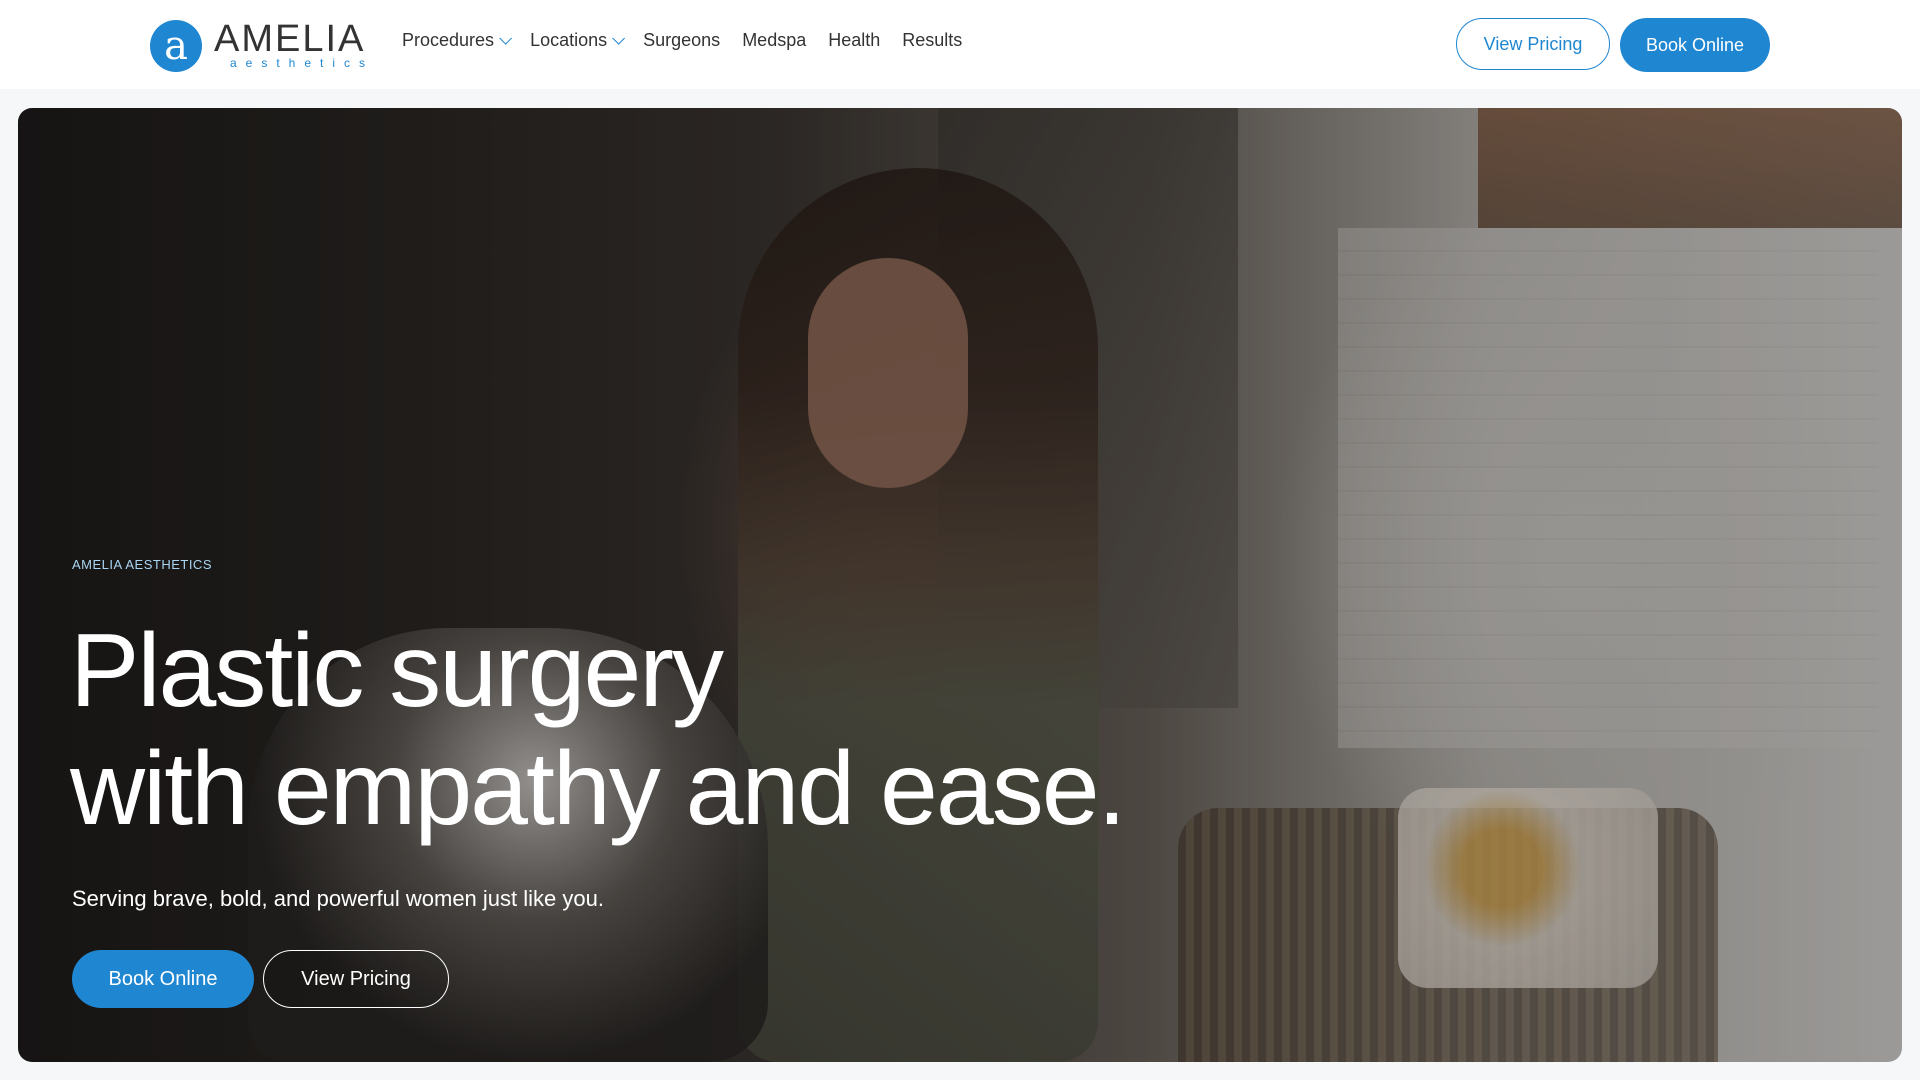  I want to click on amelia-logo-icon: a, so click(176, 46).